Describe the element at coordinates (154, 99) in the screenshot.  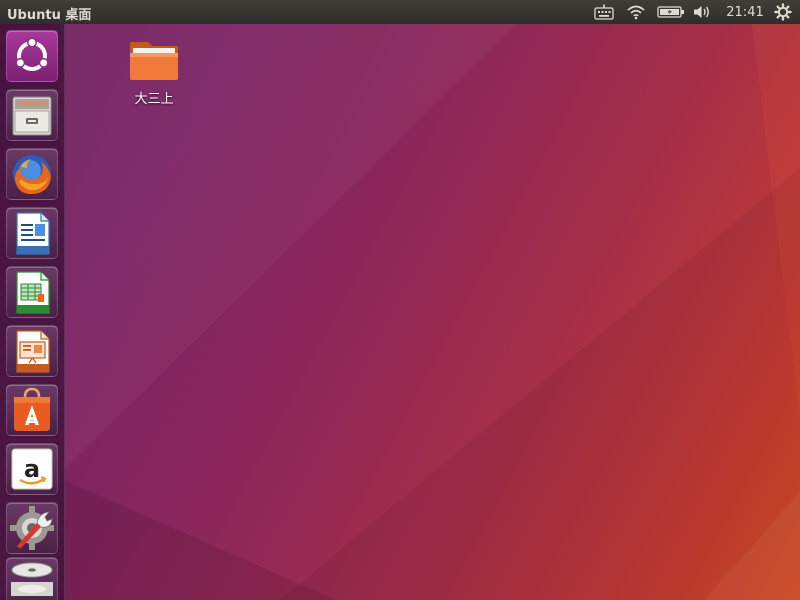
I see `desktop-icon-label: 大三上` at that location.